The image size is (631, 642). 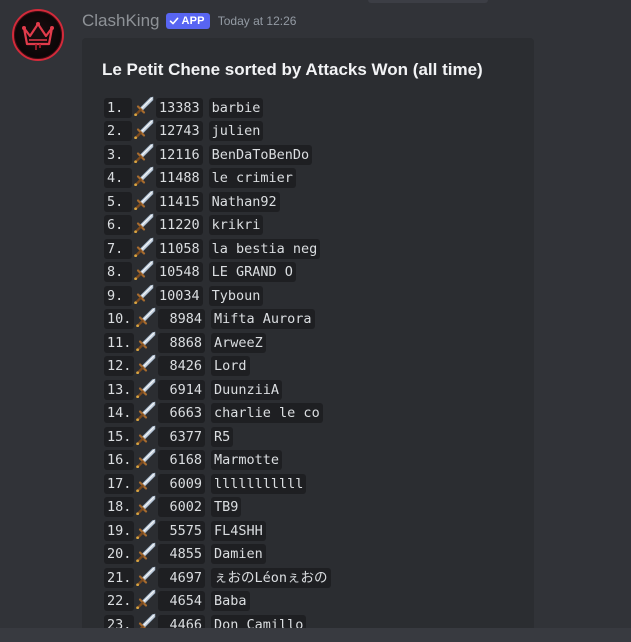 What do you see at coordinates (182, 413) in the screenshot?
I see `attack-count: 6663` at bounding box center [182, 413].